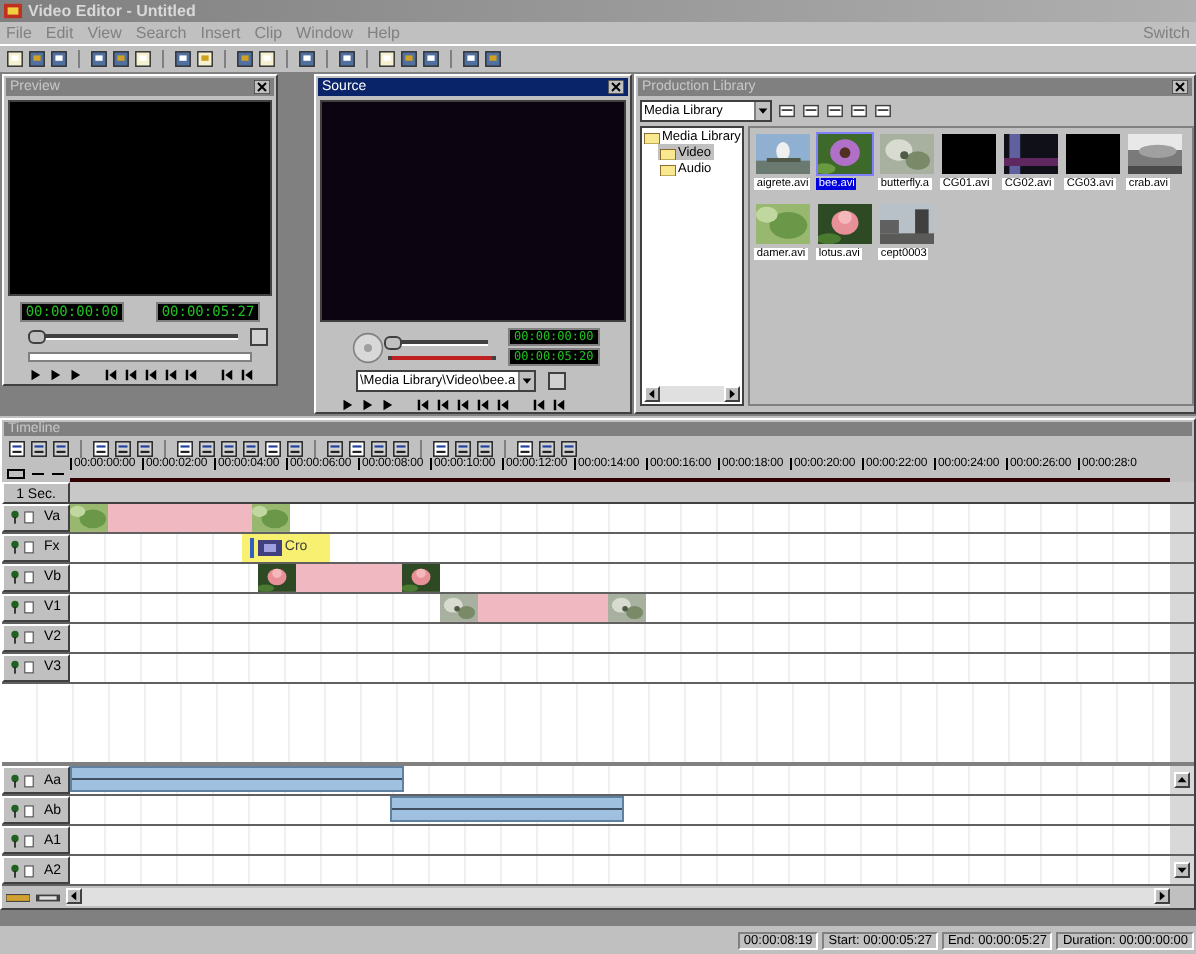 The image size is (1196, 954). Describe the element at coordinates (1182, 780) in the screenshot. I see `scroll-up-button` at that location.